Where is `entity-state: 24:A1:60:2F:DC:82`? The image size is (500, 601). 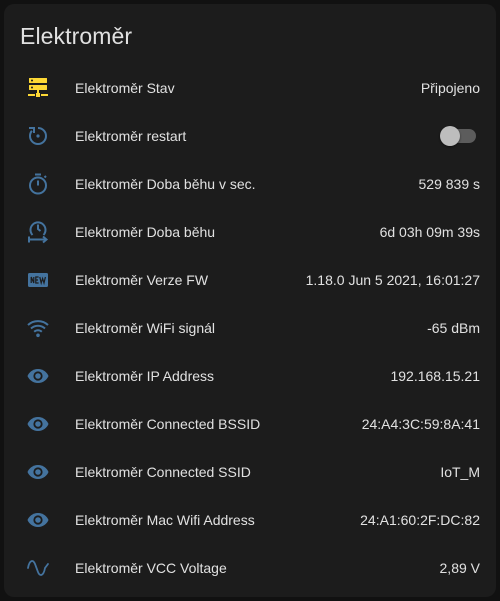
entity-state: 24:A1:60:2F:DC:82 is located at coordinates (420, 520).